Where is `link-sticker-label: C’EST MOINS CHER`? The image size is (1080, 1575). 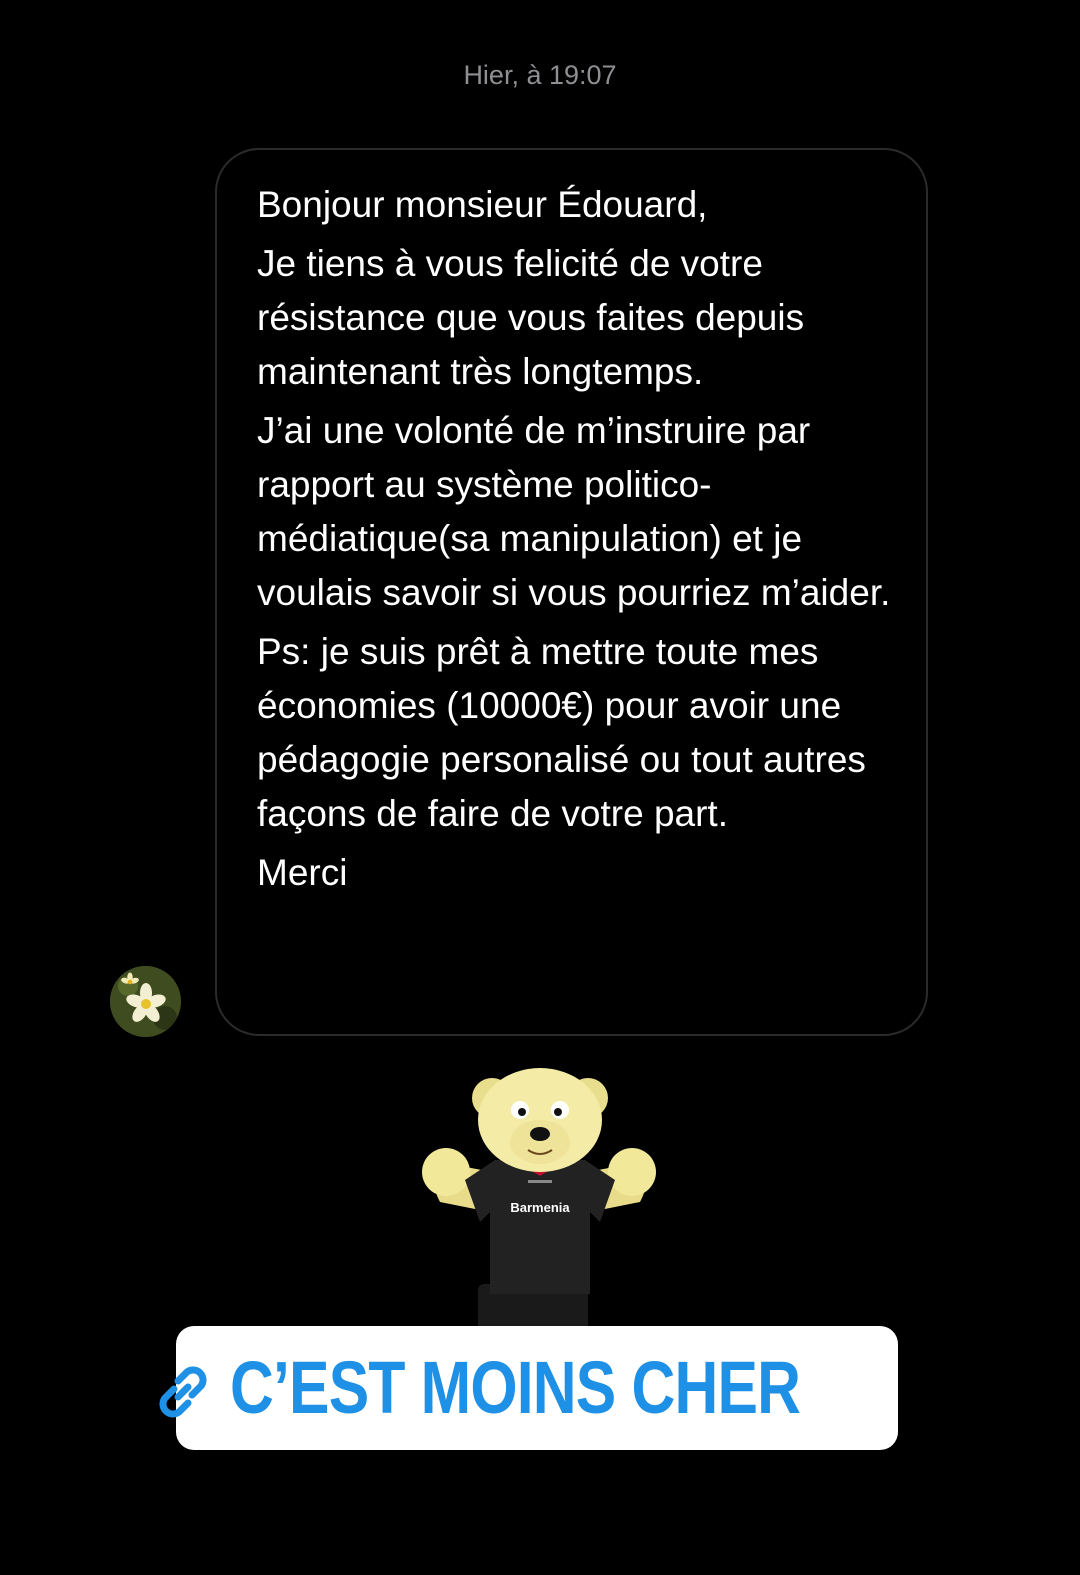
link-sticker-label: C’EST MOINS CHER is located at coordinates (515, 1387).